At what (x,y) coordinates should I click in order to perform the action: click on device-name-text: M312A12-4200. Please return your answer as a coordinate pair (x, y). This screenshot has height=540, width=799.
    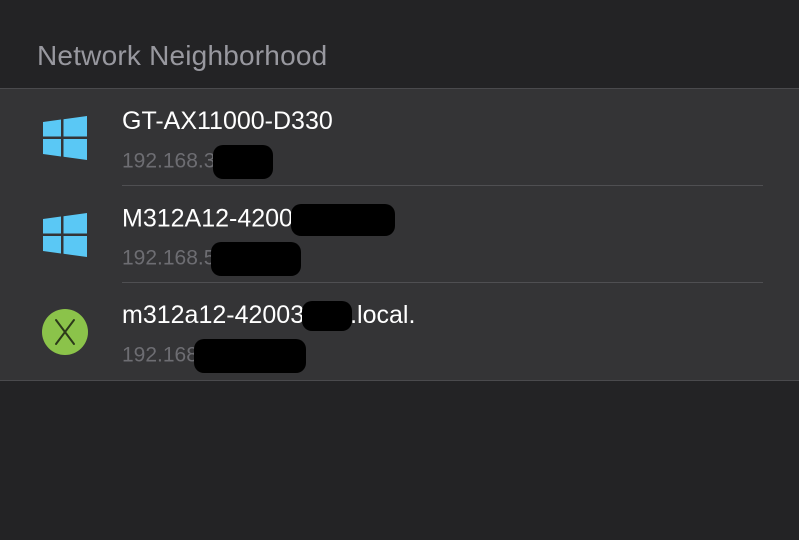
    Looking at the image, I should click on (207, 218).